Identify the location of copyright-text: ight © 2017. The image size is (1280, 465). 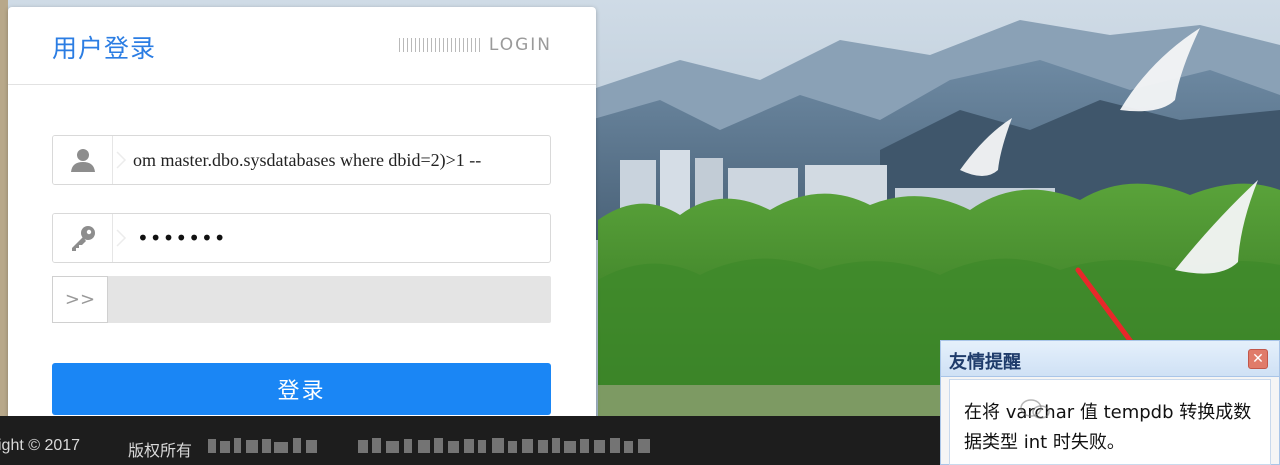
(40, 445).